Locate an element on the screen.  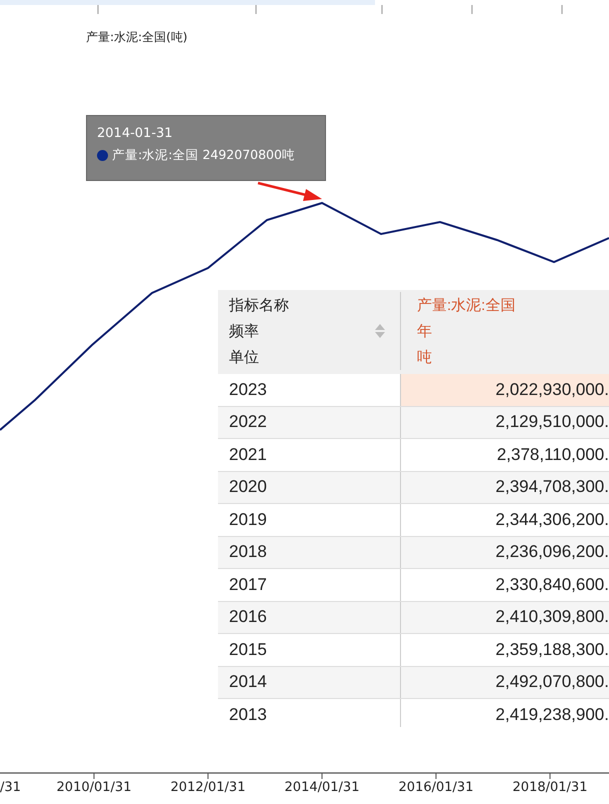
x-axis-label: 2010/01/31 is located at coordinates (94, 787).